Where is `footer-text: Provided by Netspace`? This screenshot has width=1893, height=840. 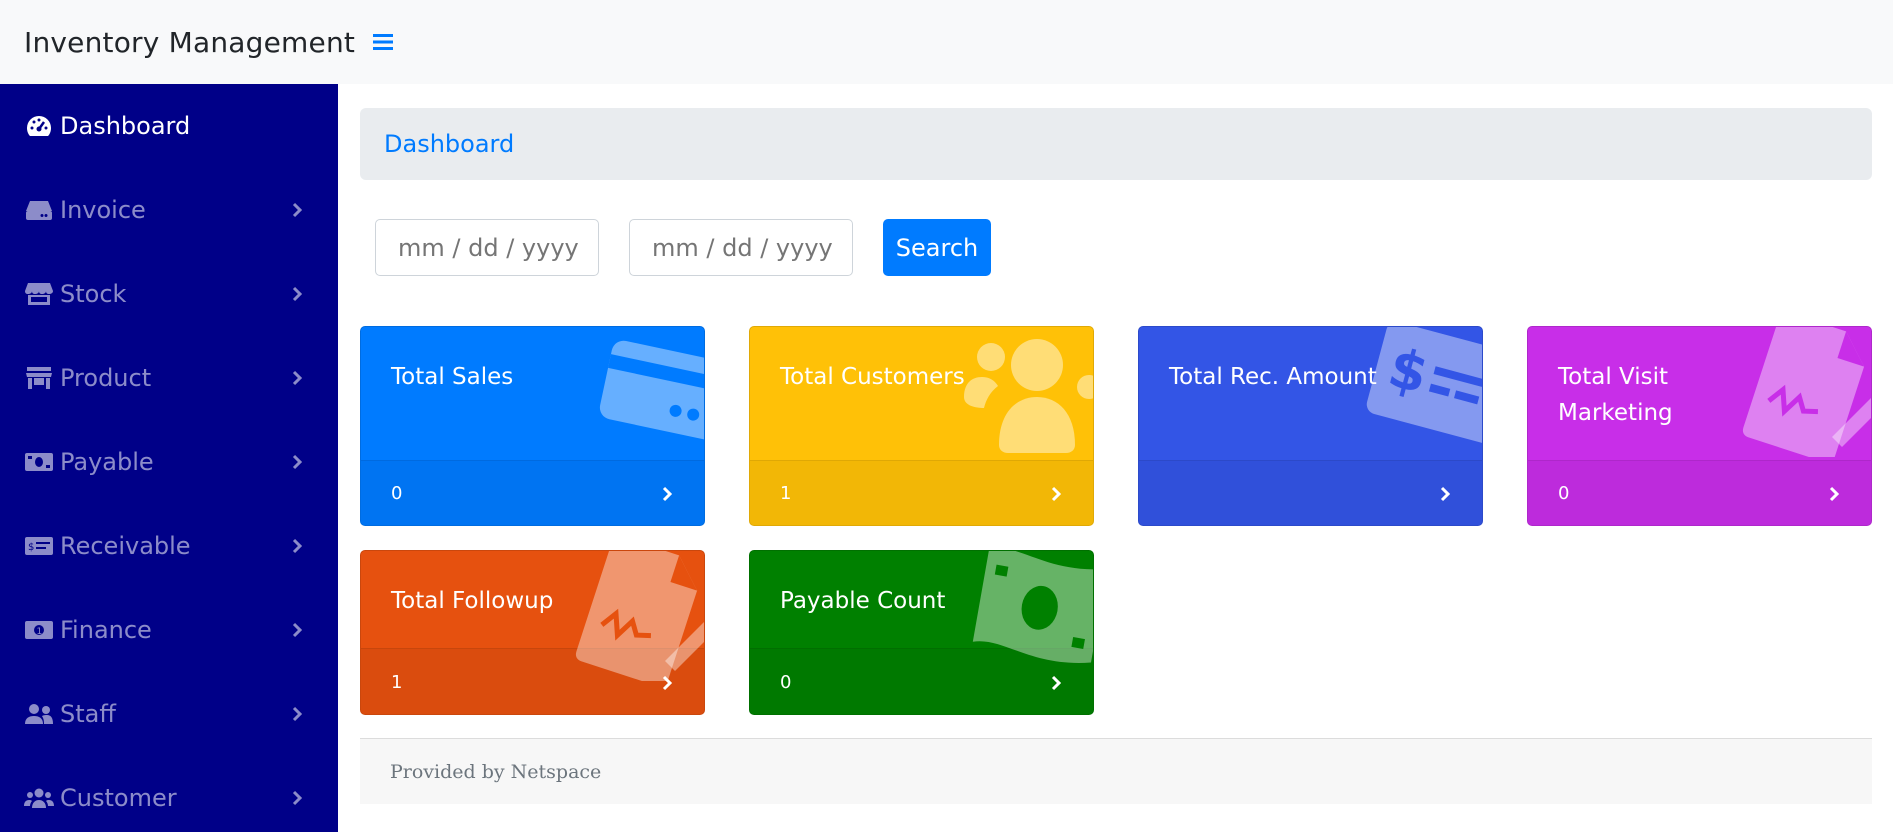 footer-text: Provided by Netspace is located at coordinates (496, 771).